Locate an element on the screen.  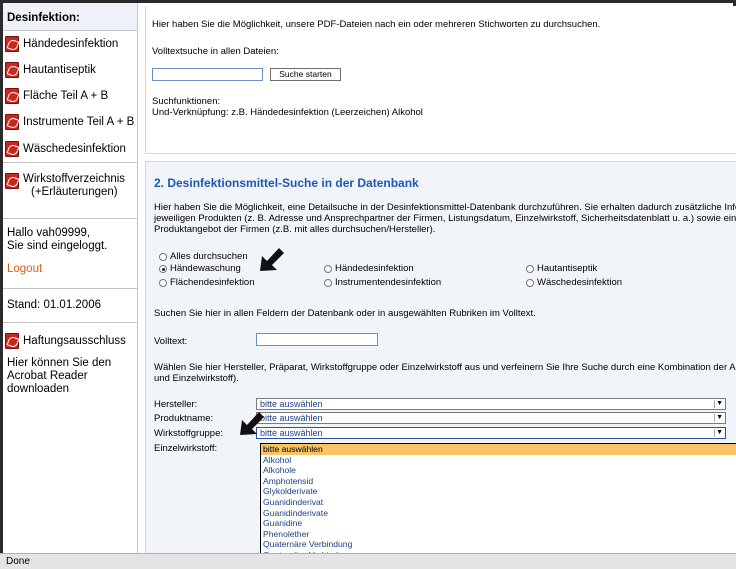
radio-flaechendesinfektion: Flächendesinfektion is located at coordinates (207, 282).